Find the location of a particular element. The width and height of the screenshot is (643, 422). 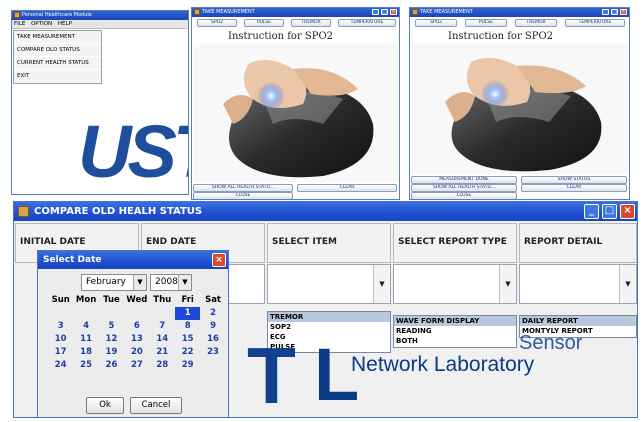

show-status-button: SHOW STATUS is located at coordinates (574, 180).